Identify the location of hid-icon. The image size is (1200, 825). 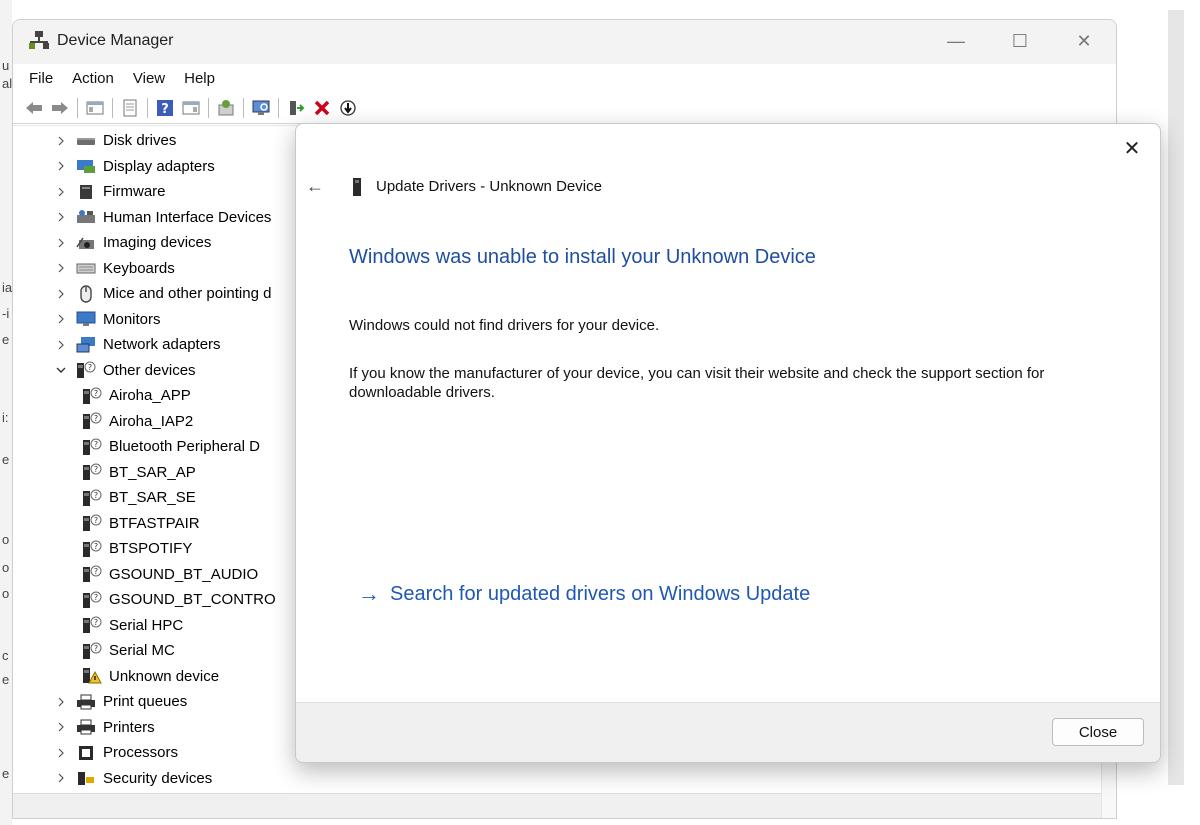
(86, 217).